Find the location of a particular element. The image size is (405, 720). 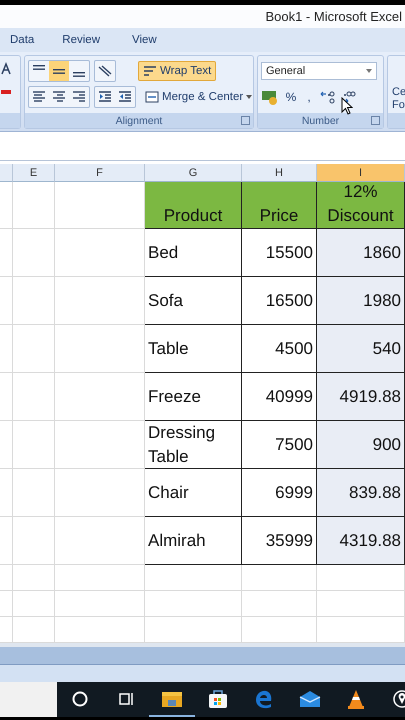

increase-decimal-icon is located at coordinates (328, 97).